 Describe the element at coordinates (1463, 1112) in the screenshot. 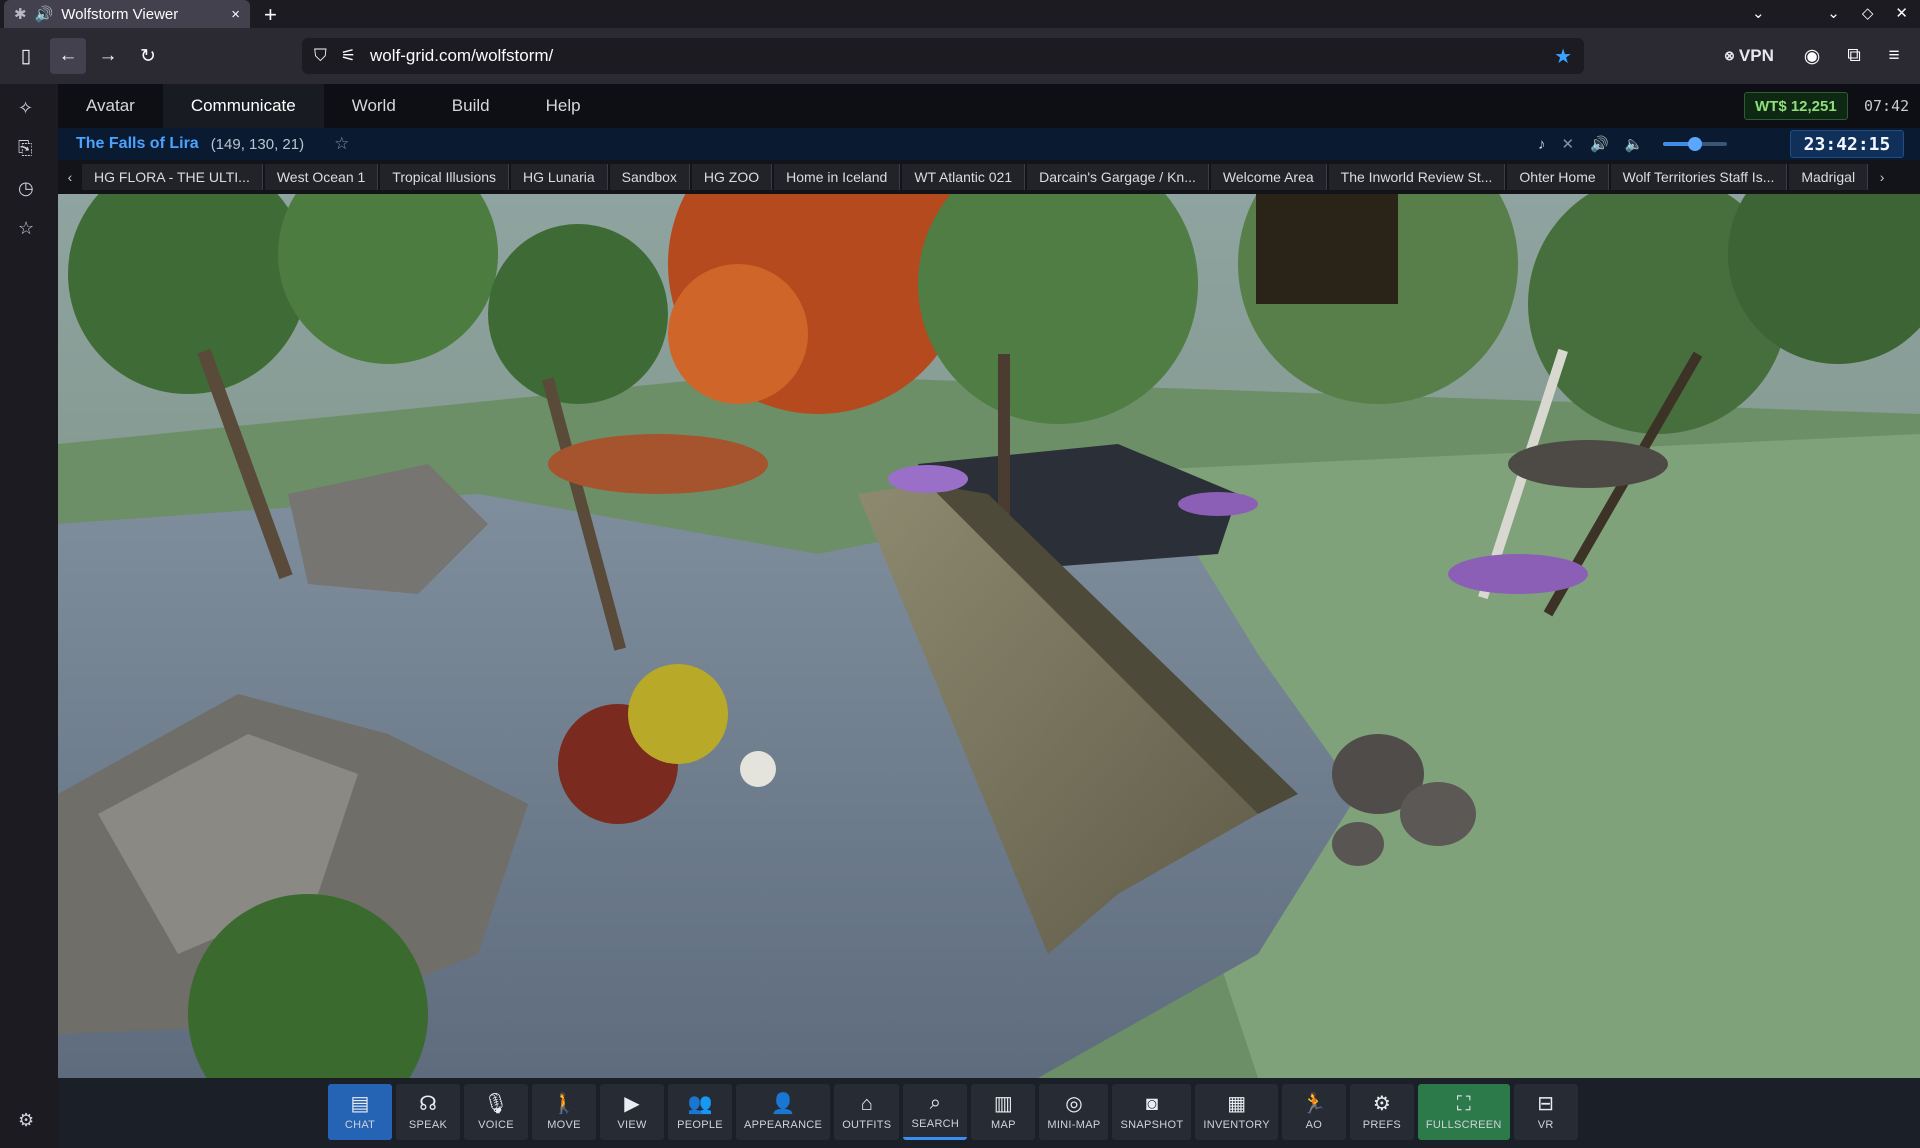

I see `fullscreen-button: ⛶ FULLSCREEN` at that location.